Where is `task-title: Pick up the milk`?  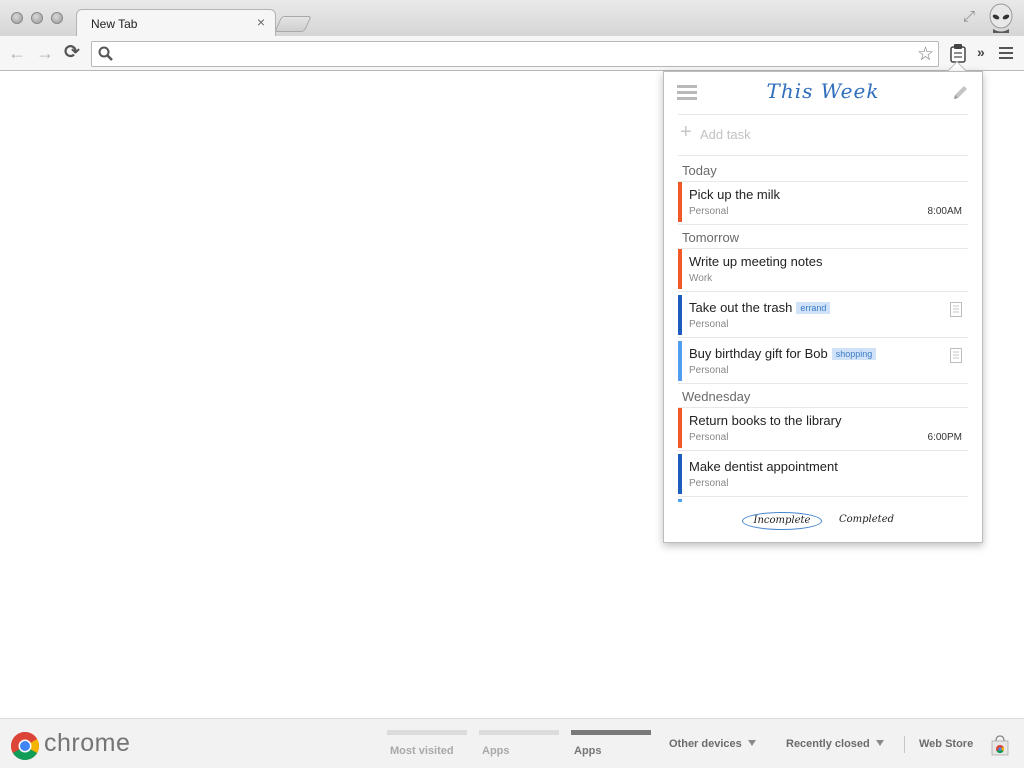 task-title: Pick up the milk is located at coordinates (734, 194).